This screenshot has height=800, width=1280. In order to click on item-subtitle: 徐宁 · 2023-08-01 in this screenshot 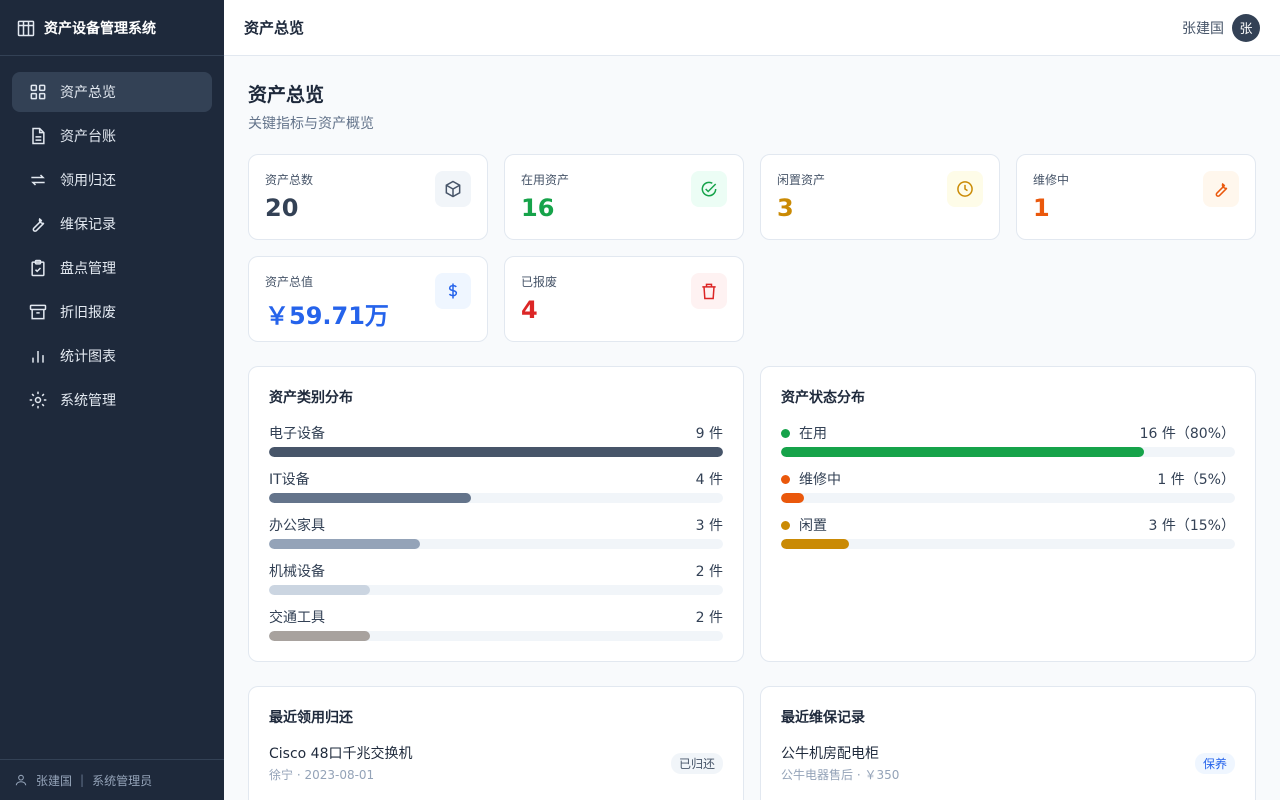, I will do `click(322, 775)`.